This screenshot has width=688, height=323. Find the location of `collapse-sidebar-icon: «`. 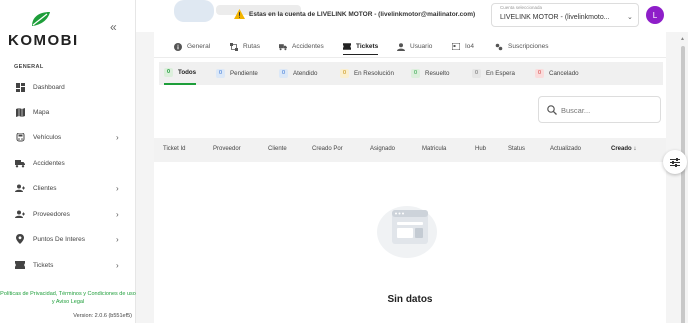

collapse-sidebar-icon: « is located at coordinates (113, 27).